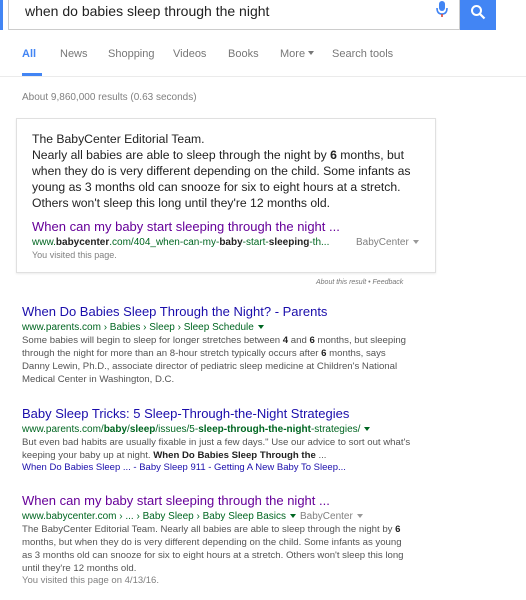 The image size is (526, 600). Describe the element at coordinates (362, 54) in the screenshot. I see `tab-search-tools: Search tools` at that location.